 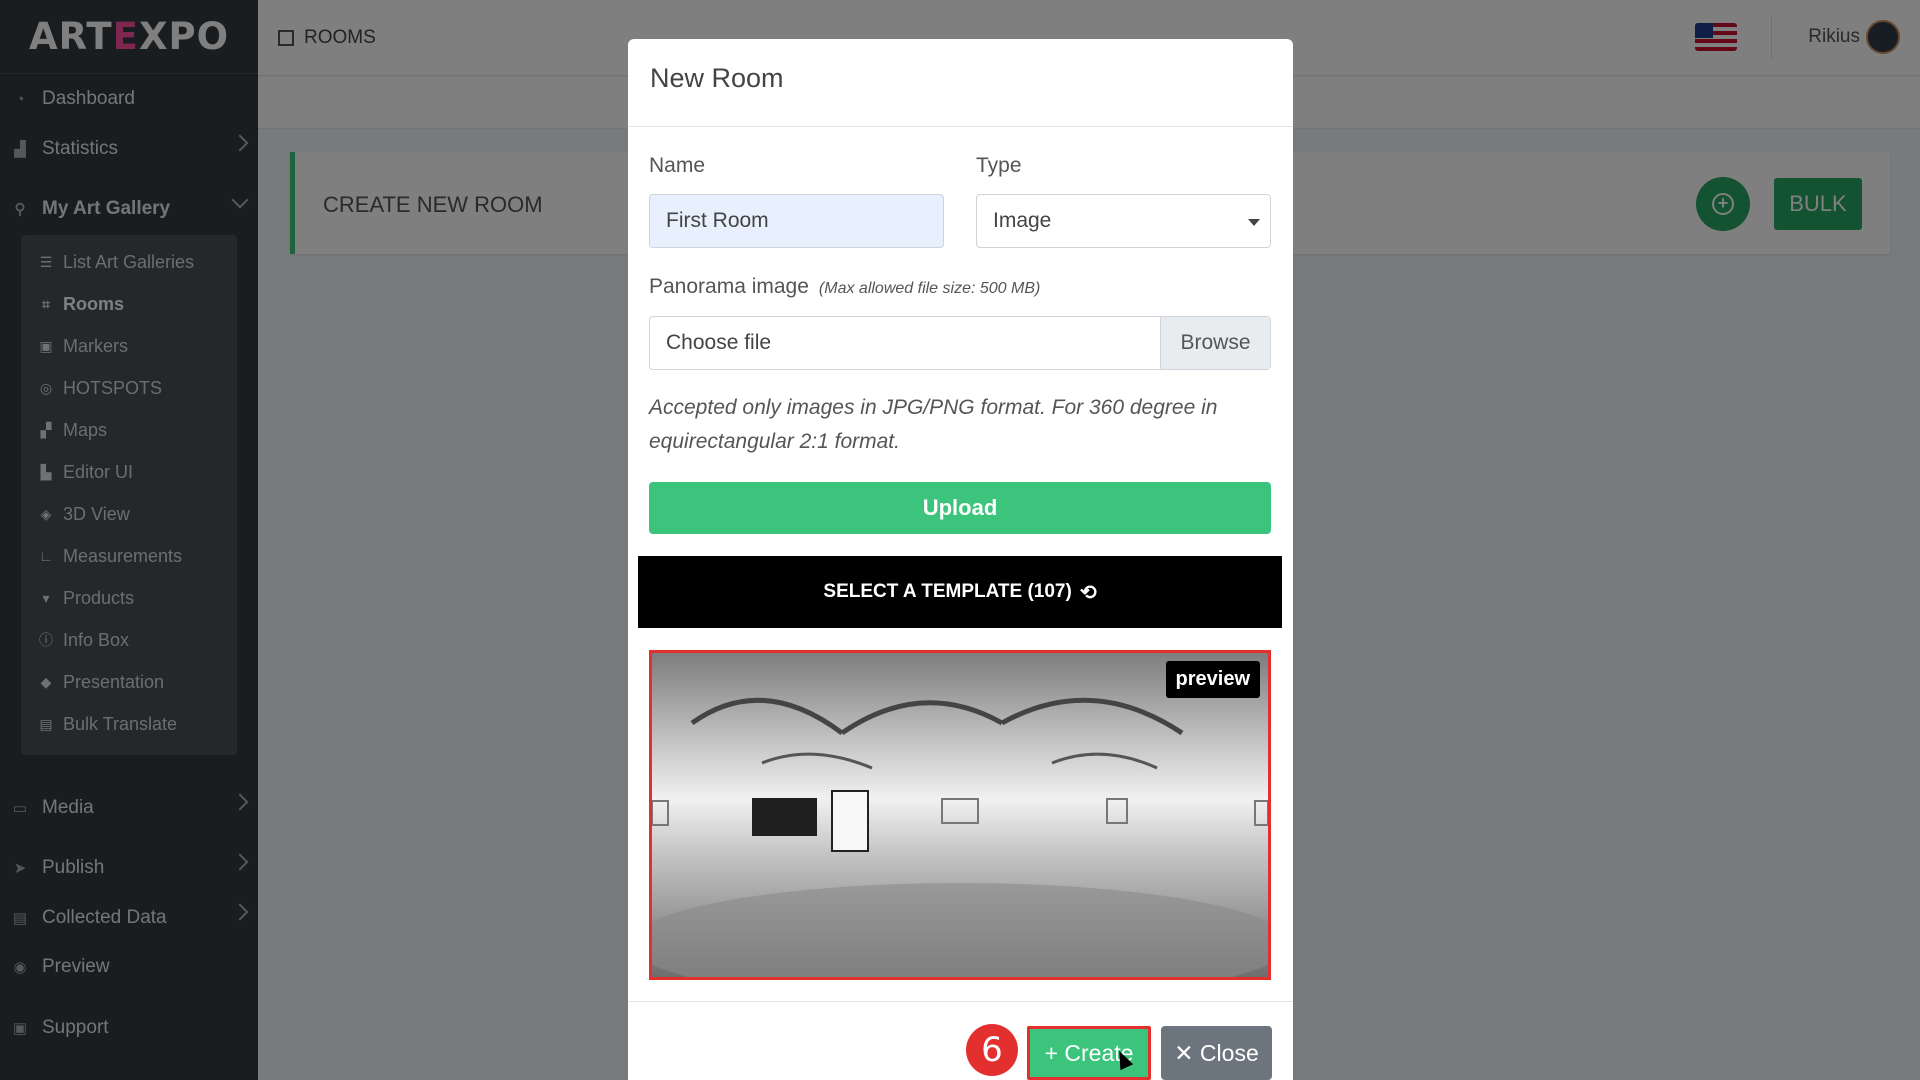 What do you see at coordinates (960, 1001) in the screenshot?
I see `modal-footer-divider` at bounding box center [960, 1001].